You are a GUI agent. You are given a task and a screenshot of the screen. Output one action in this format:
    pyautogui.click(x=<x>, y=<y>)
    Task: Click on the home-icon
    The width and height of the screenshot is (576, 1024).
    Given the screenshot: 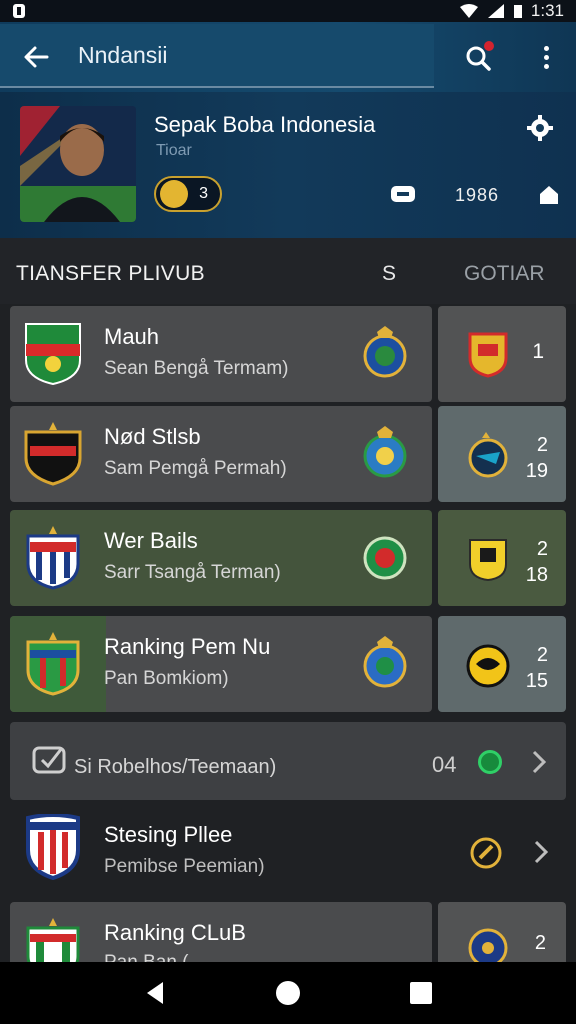 What is the action you would take?
    pyautogui.click(x=549, y=195)
    